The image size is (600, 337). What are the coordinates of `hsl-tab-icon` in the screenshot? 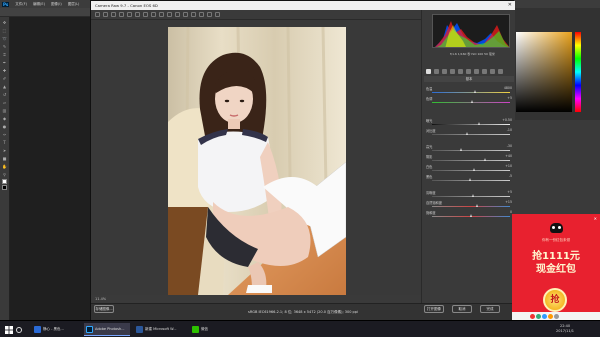 It's located at (452, 71).